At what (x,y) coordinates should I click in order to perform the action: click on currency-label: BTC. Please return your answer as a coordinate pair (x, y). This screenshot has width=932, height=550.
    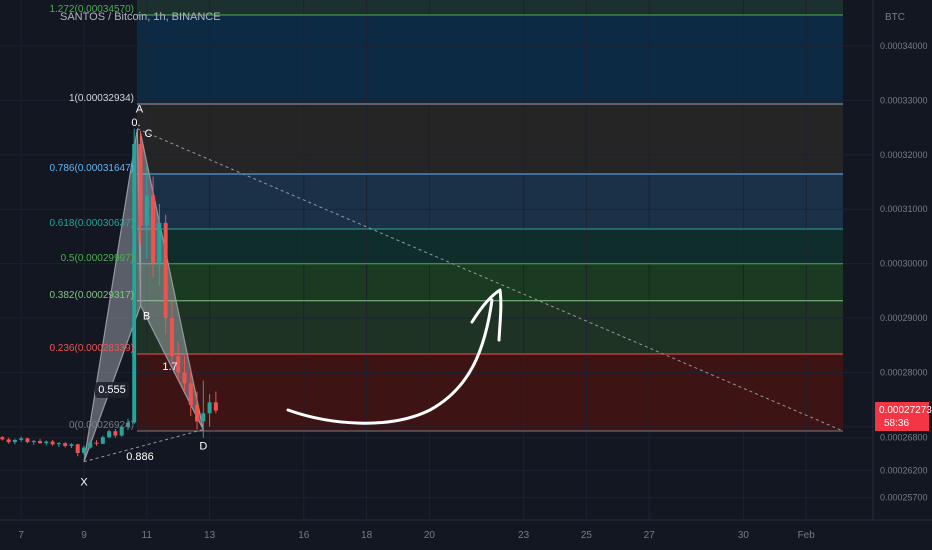
    Looking at the image, I should click on (895, 17).